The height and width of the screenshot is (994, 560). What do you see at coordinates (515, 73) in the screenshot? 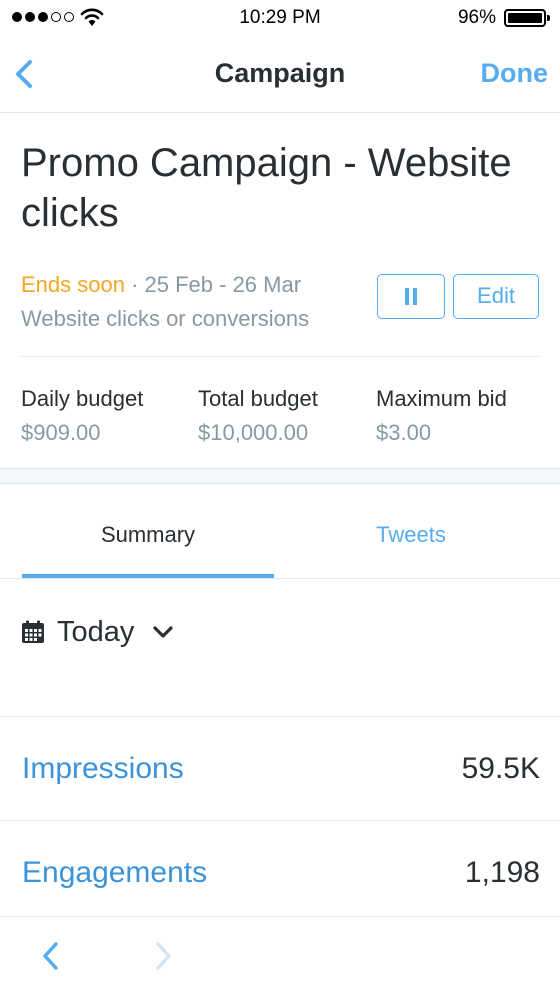
I see `done-button: Done` at bounding box center [515, 73].